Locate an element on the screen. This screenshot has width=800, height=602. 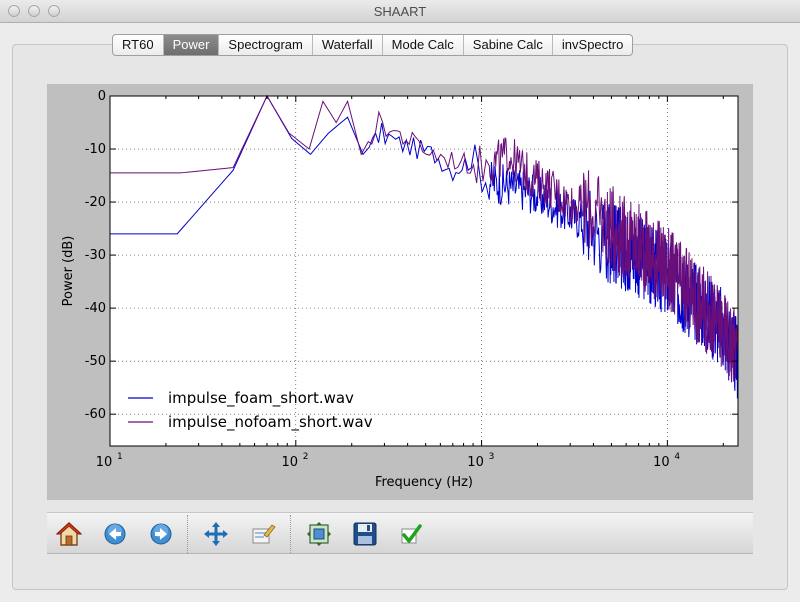
x-axis-label: Frequency (Hz) is located at coordinates (424, 482).